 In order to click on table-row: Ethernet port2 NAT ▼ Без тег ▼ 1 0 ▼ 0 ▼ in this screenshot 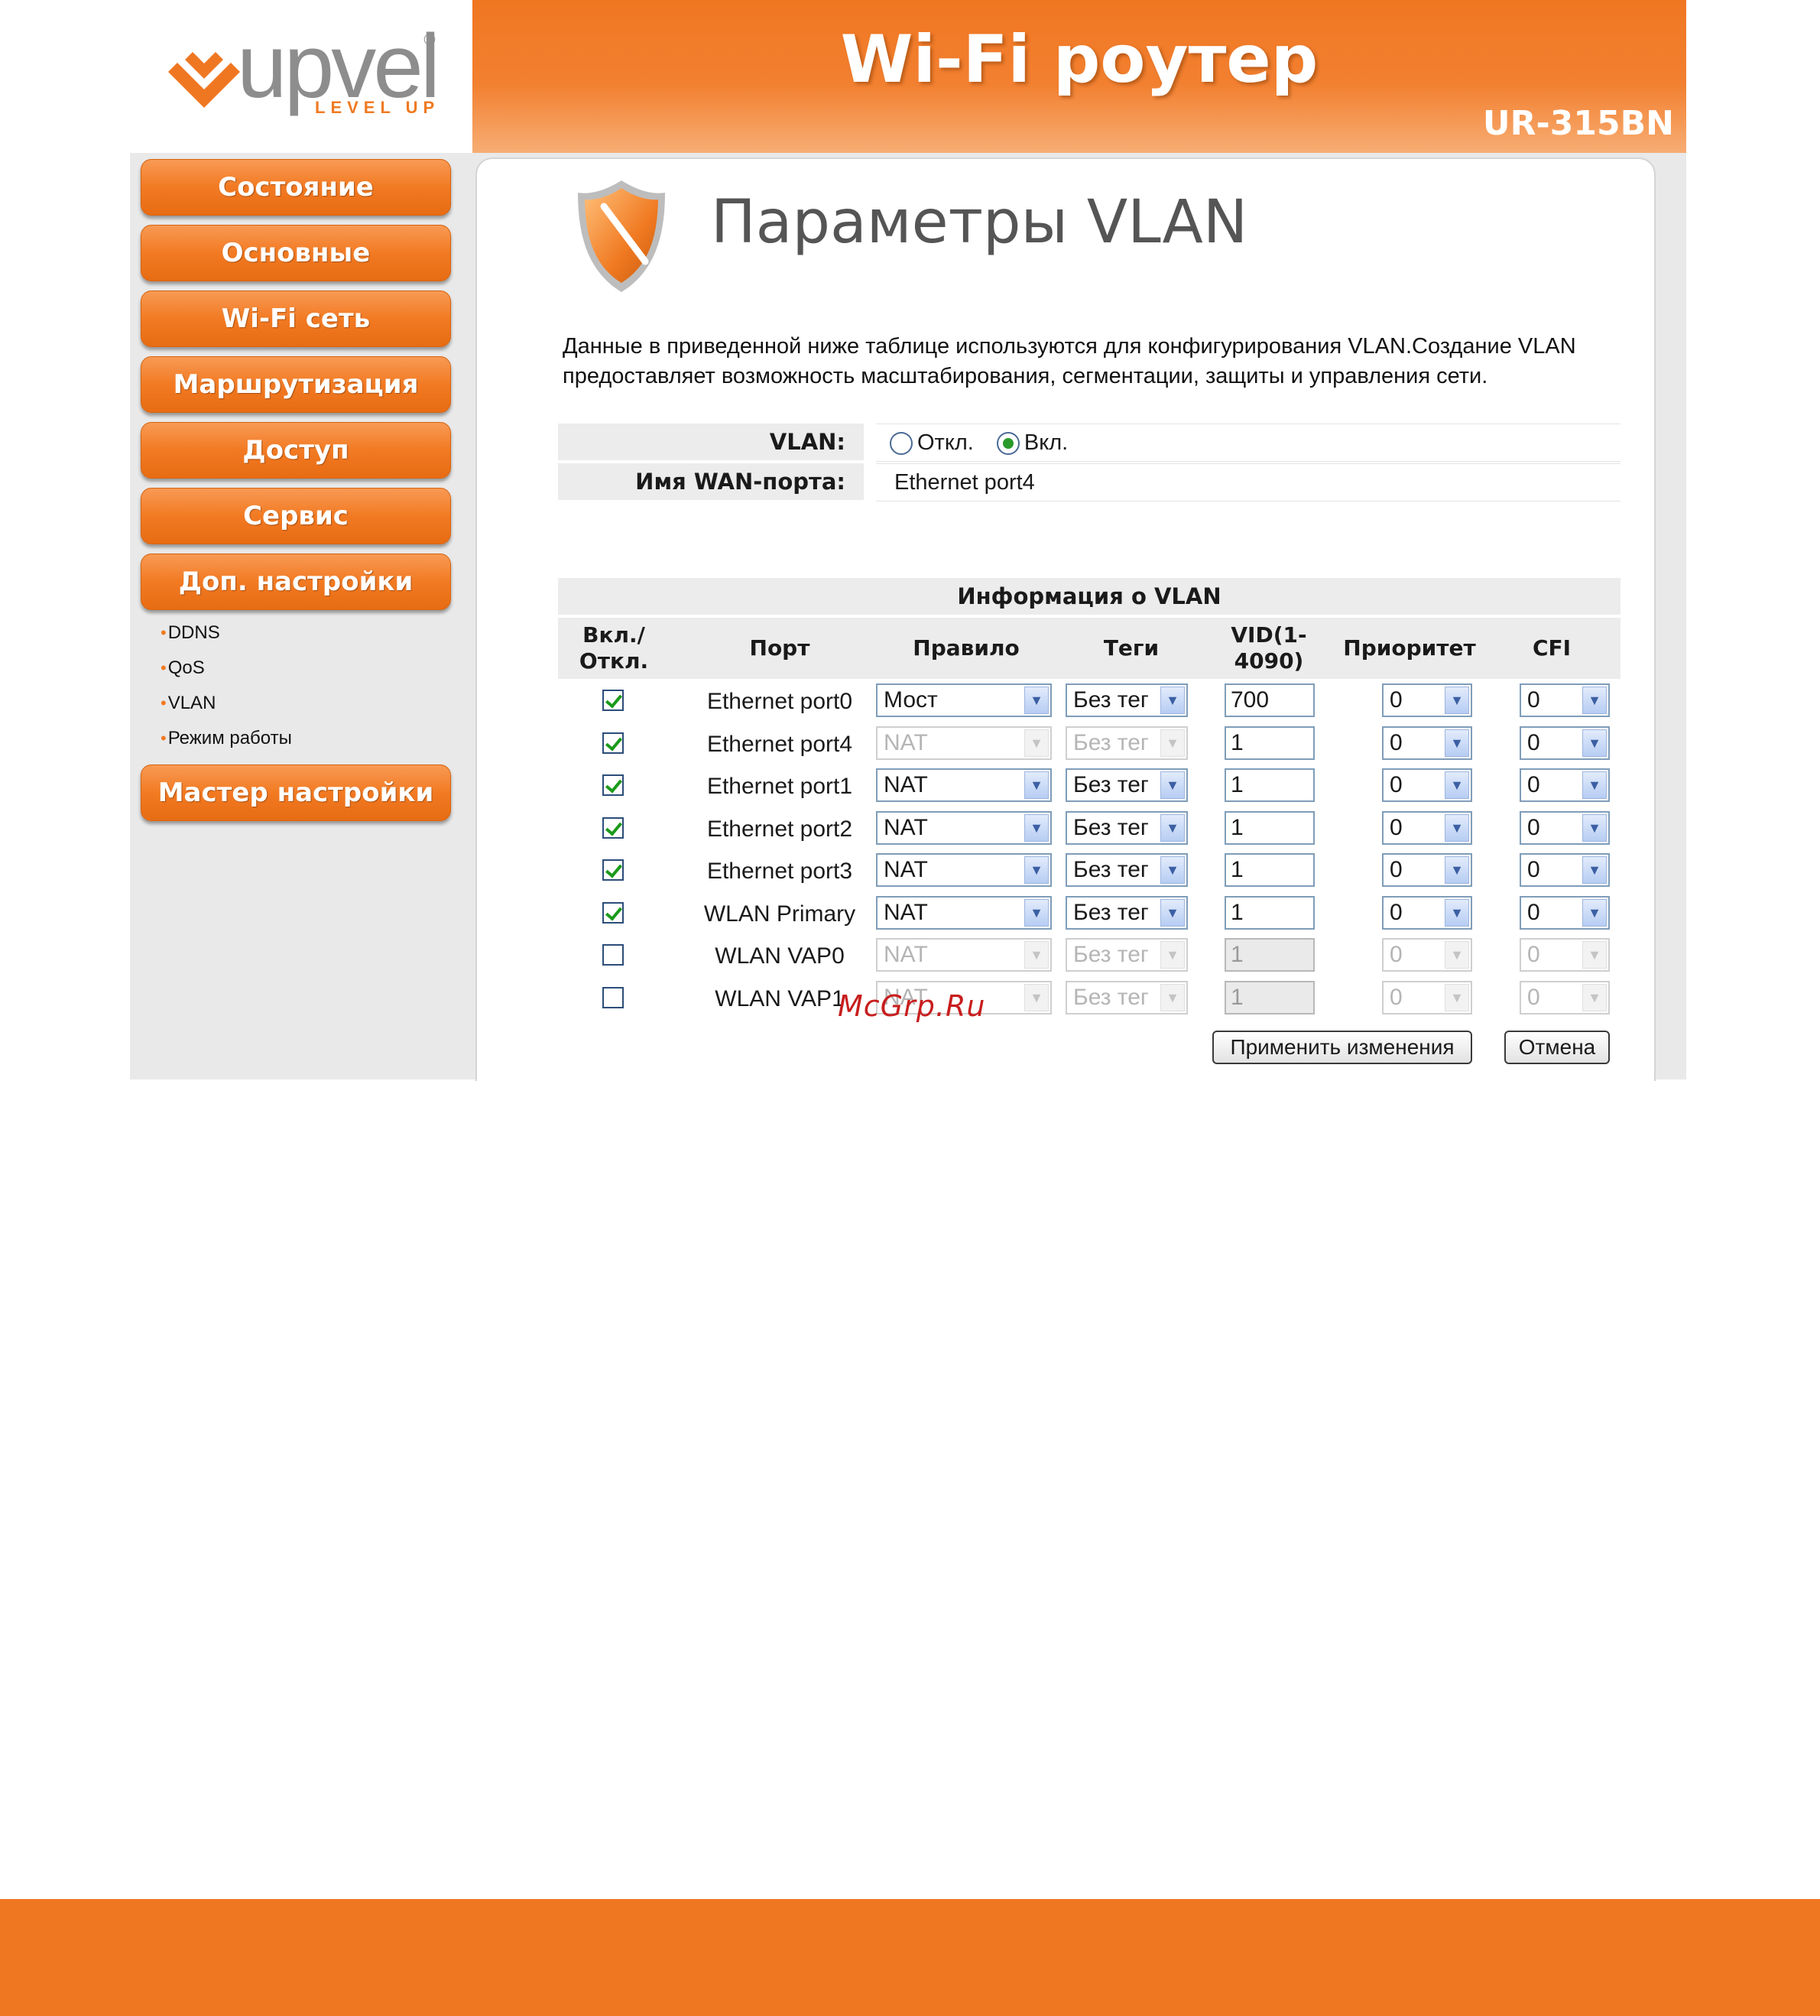, I will do `click(1089, 829)`.